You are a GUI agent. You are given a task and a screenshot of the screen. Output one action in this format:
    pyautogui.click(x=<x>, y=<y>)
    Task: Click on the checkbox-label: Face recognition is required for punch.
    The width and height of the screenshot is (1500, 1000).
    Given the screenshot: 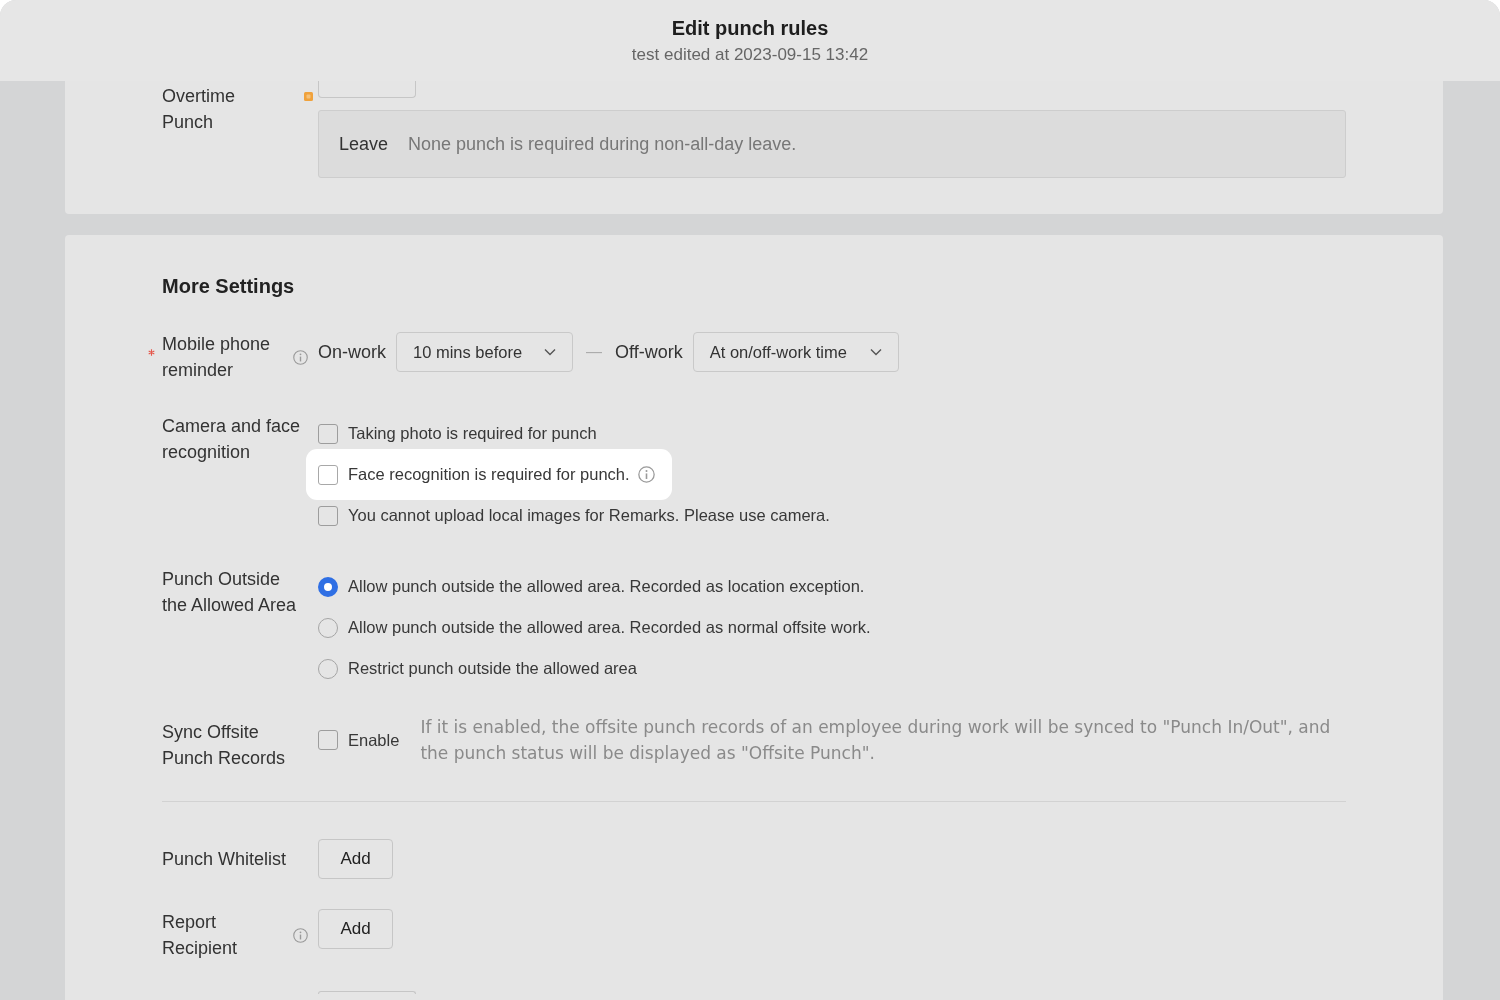 What is the action you would take?
    pyautogui.click(x=489, y=474)
    